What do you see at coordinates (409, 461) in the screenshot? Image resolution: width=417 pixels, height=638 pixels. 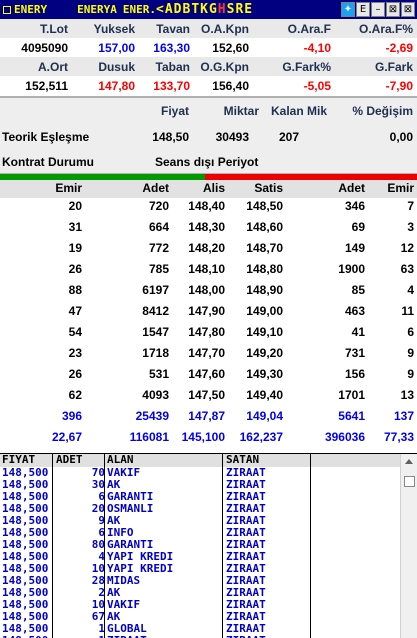 I see `scroll-up-arrow-icon` at bounding box center [409, 461].